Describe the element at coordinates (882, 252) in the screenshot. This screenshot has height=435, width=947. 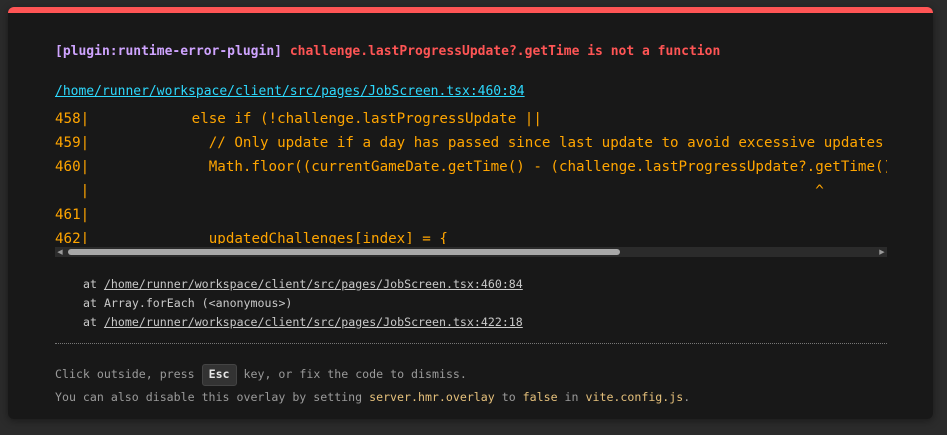
I see `scroll-right-arrow-icon: ▶` at that location.